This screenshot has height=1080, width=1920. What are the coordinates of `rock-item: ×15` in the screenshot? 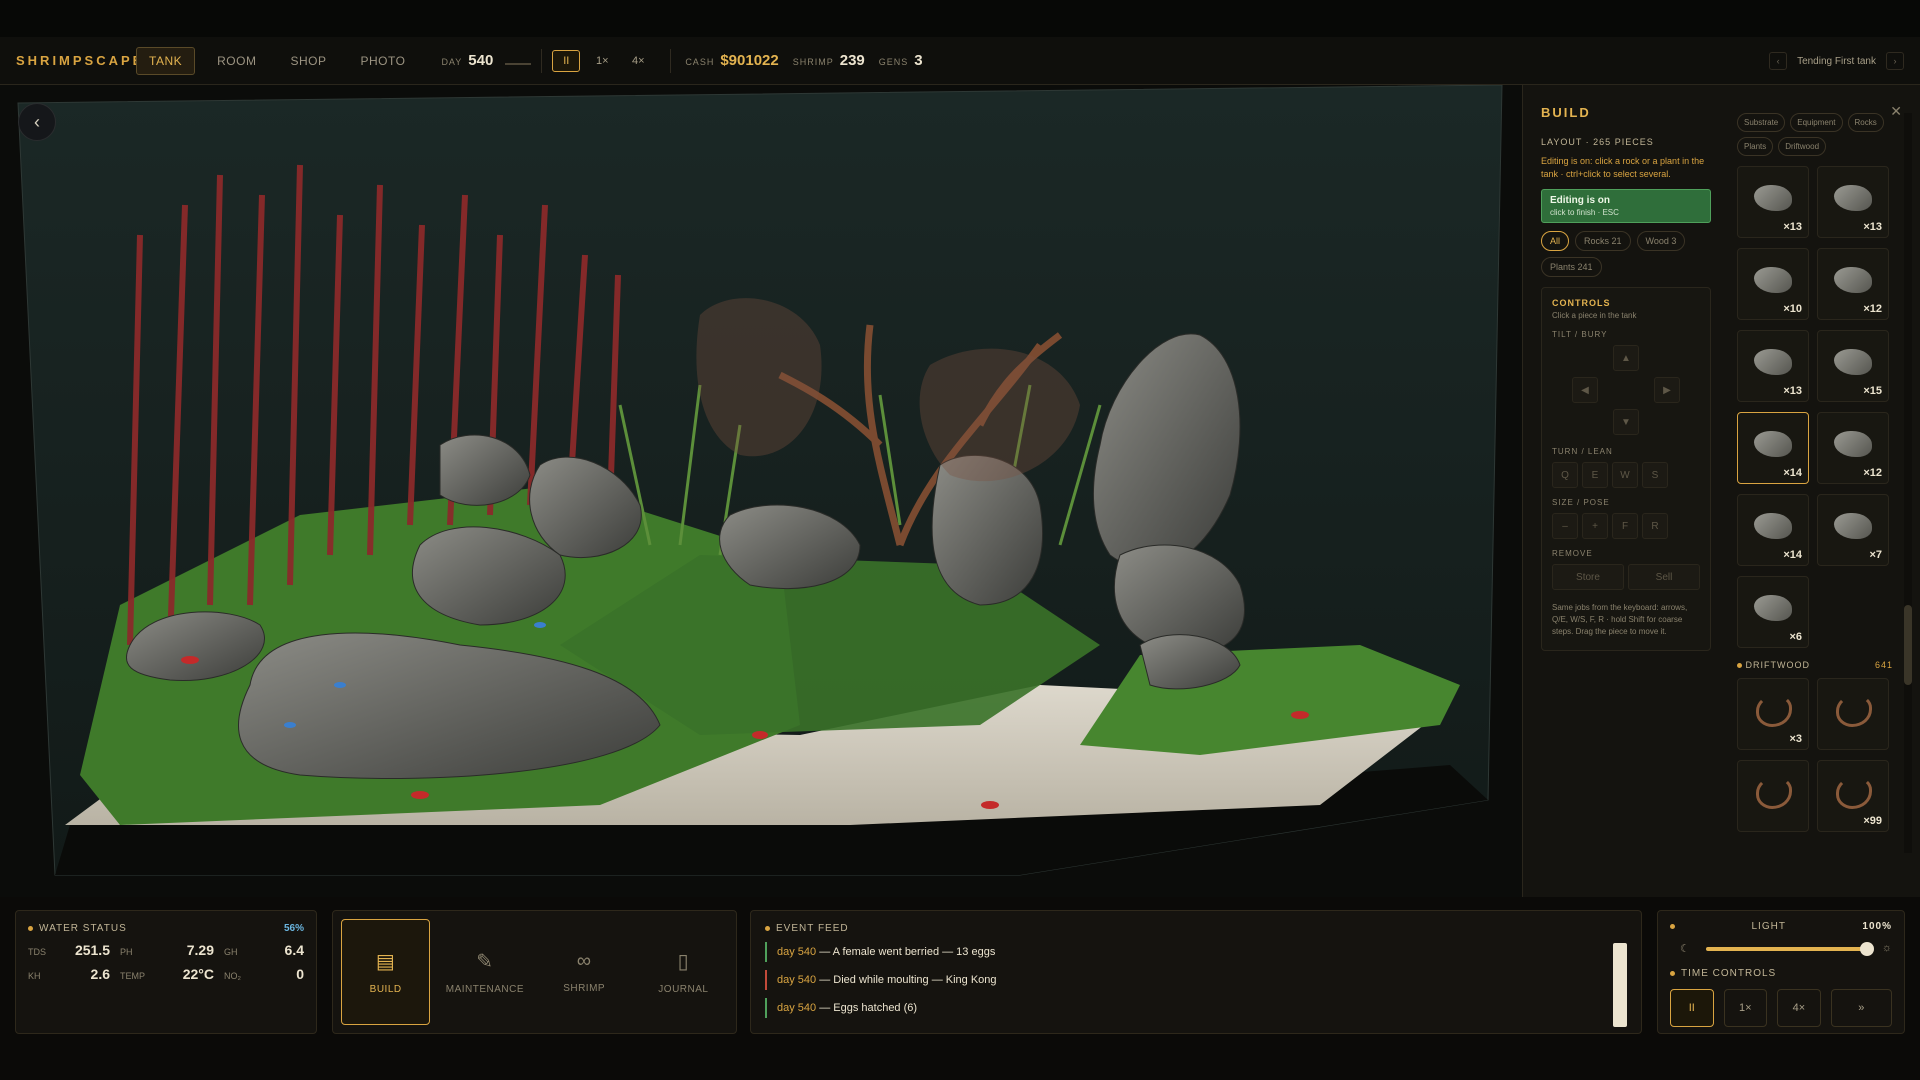 It's located at (1853, 366).